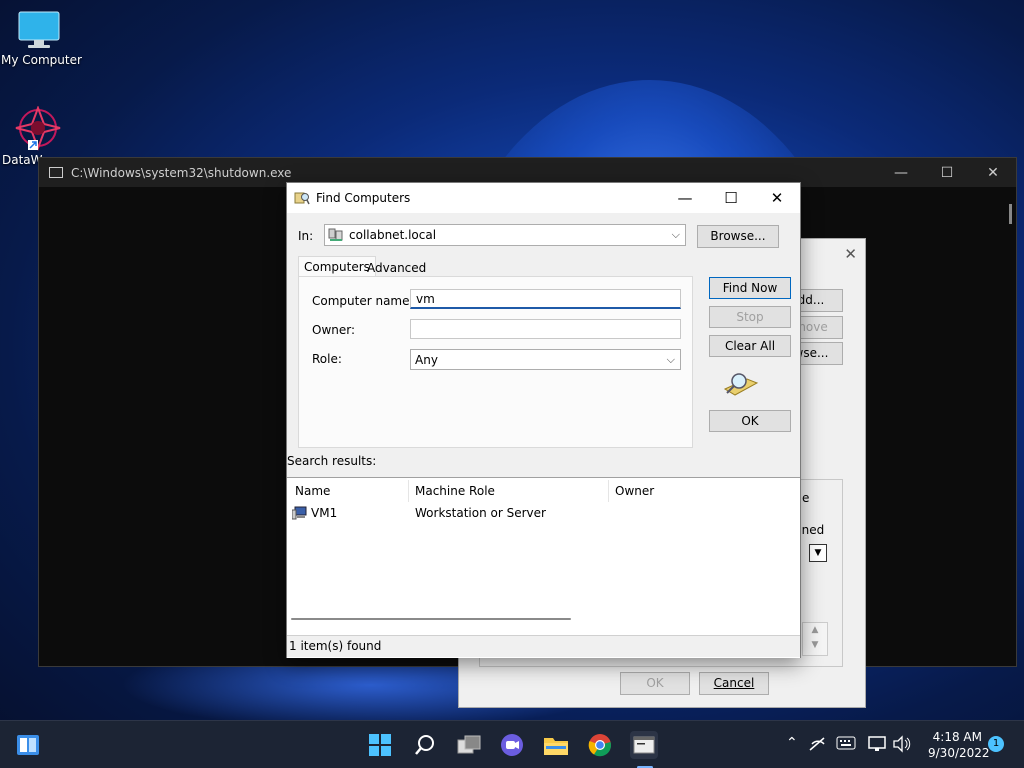 This screenshot has width=1024, height=768. Describe the element at coordinates (455, 491) in the screenshot. I see `column-header-machine-role: Machine Role` at that location.